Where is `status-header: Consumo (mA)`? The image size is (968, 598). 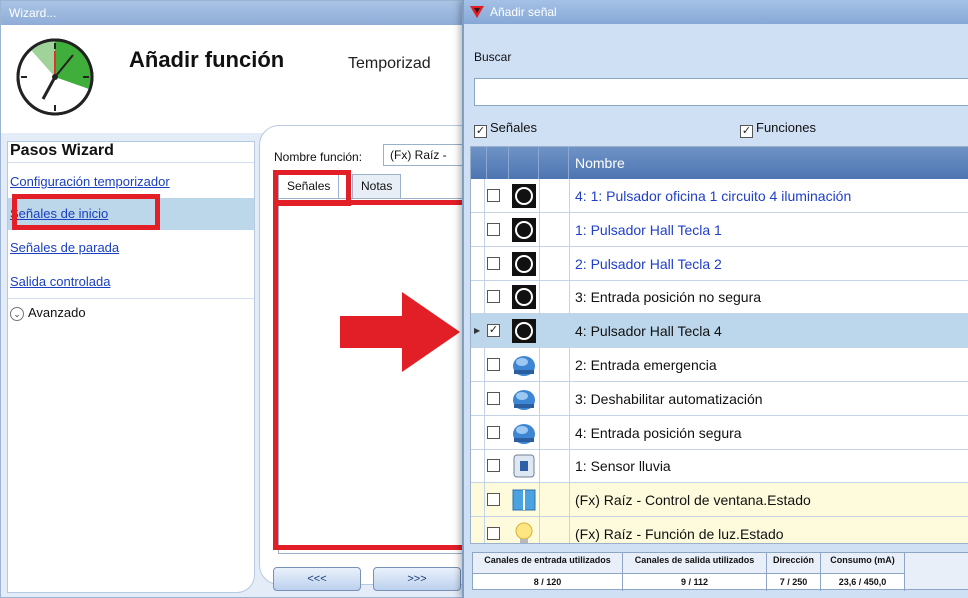 status-header: Consumo (mA) is located at coordinates (862, 560).